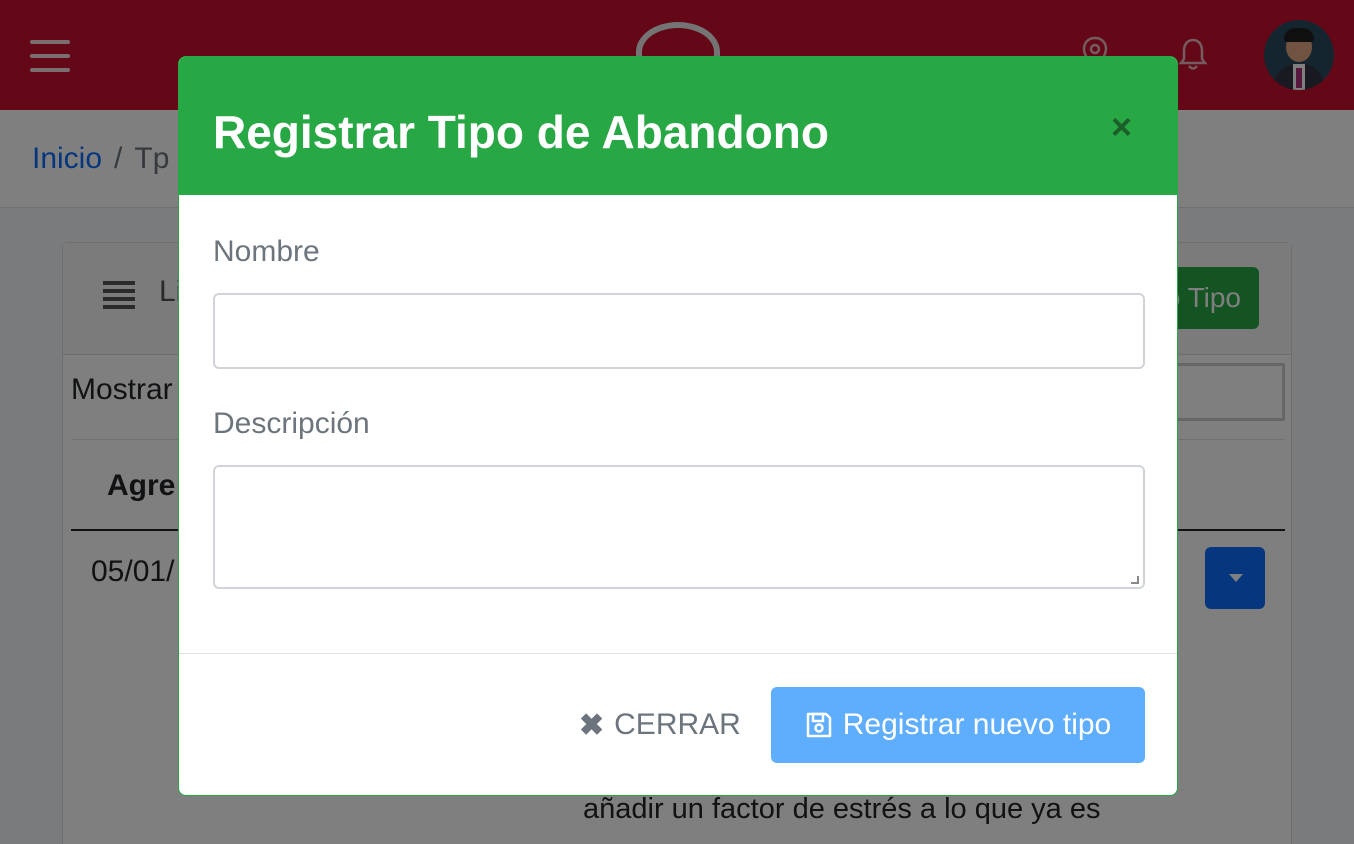 This screenshot has width=1354, height=844. Describe the element at coordinates (521, 132) in the screenshot. I see `modal-title: Registrar Tipo de Abandono` at that location.